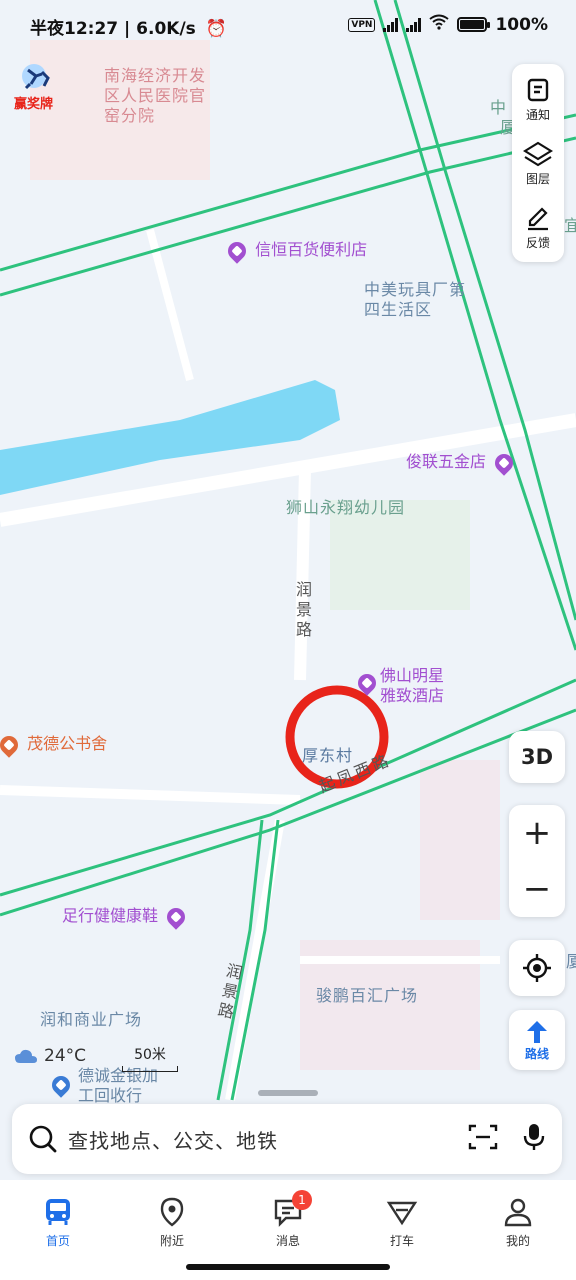 Image resolution: width=576 pixels, height=1280 pixels. I want to click on nav-home-label: 首页, so click(57, 1241).